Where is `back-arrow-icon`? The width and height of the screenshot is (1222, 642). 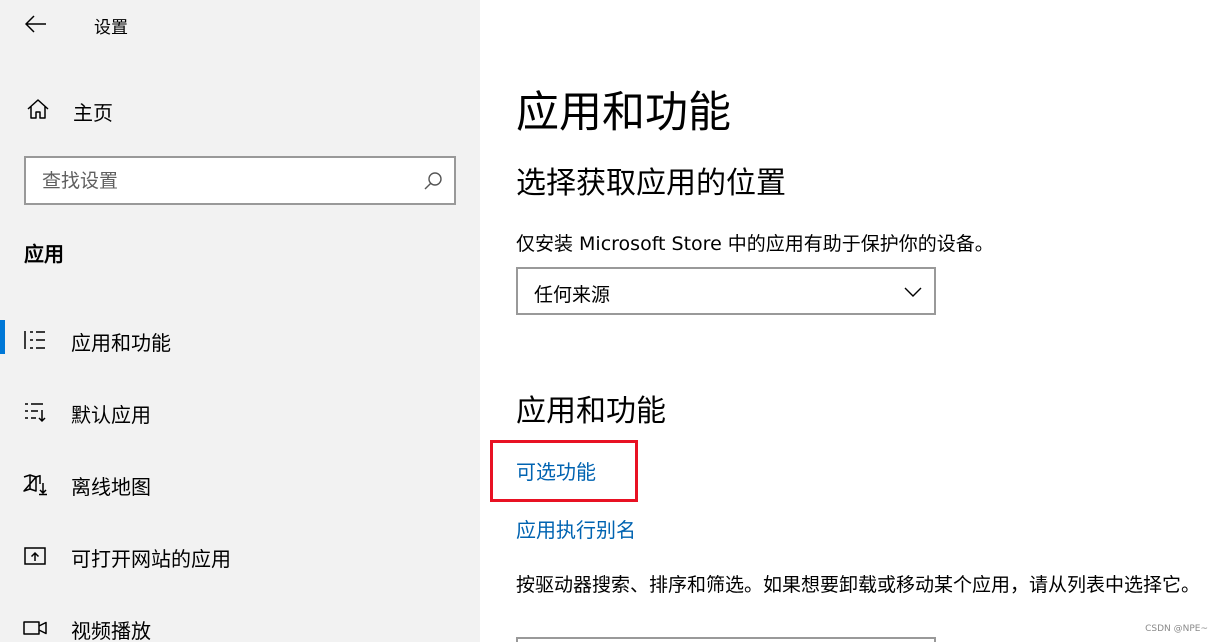 back-arrow-icon is located at coordinates (35, 24).